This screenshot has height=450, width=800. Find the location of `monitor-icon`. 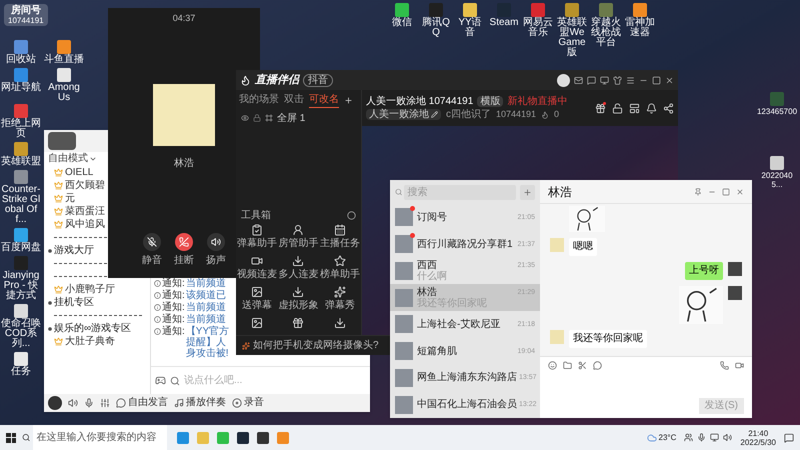

monitor-icon is located at coordinates (604, 80).